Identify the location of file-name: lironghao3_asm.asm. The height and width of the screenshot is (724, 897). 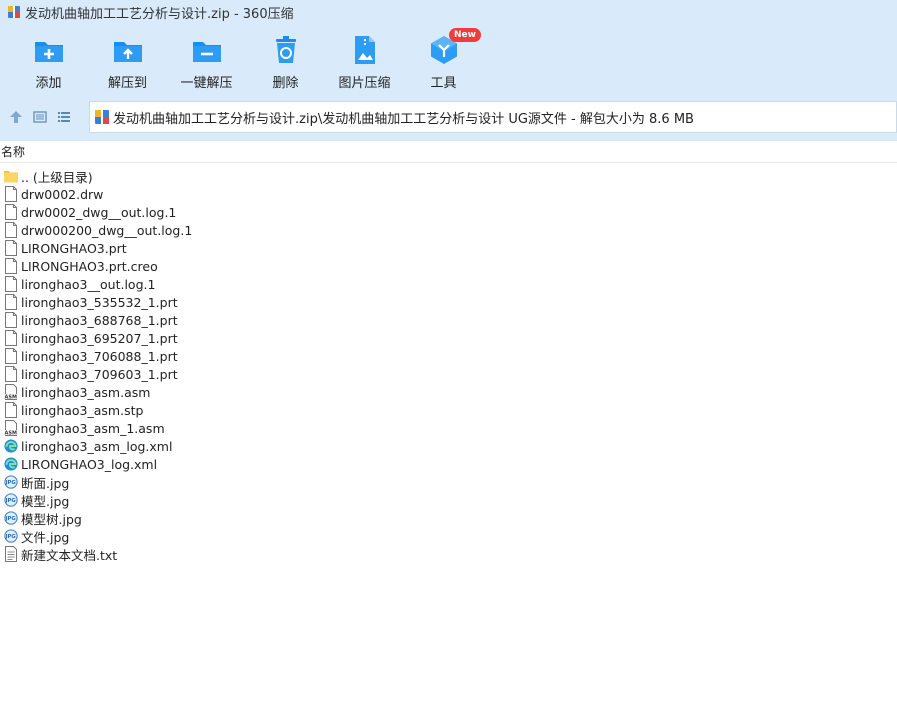
(86, 392).